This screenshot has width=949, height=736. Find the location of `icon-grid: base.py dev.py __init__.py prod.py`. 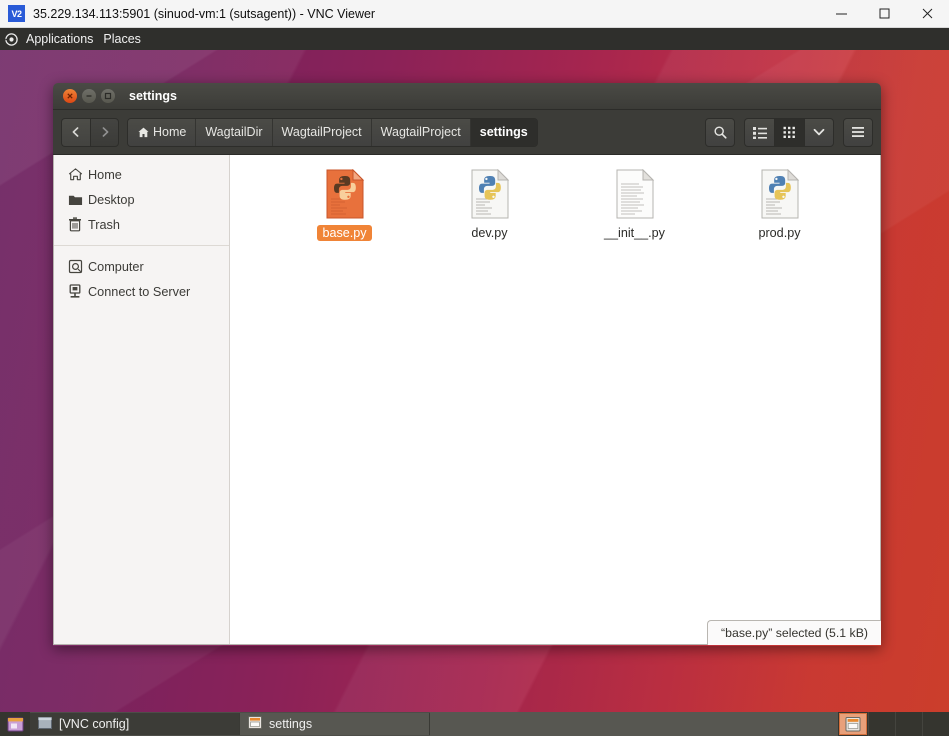

icon-grid: base.py dev.py __init__.py prod.py is located at coordinates (555, 204).